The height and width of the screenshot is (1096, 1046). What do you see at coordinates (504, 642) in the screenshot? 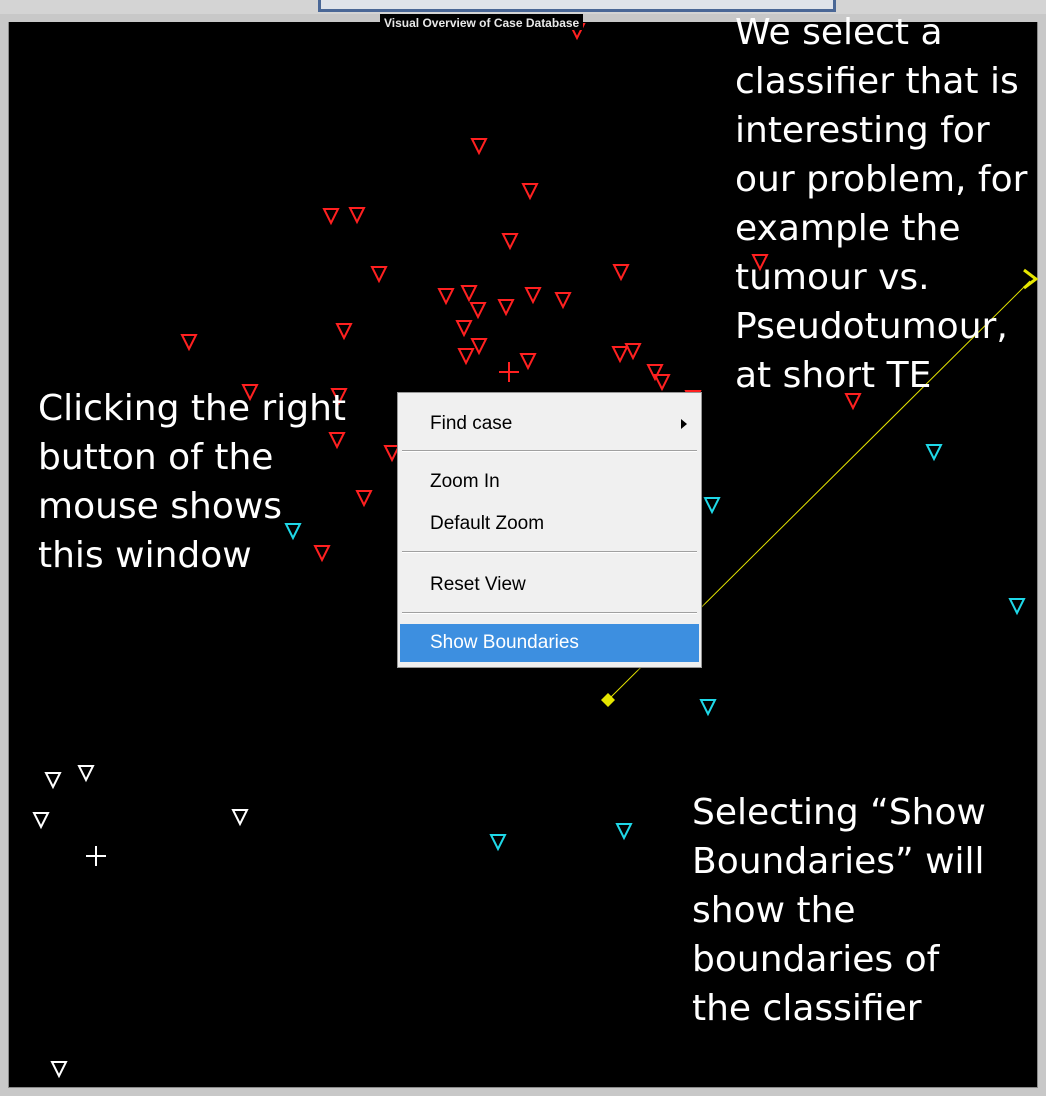
I see `menu-item-label: Show Boundaries` at bounding box center [504, 642].